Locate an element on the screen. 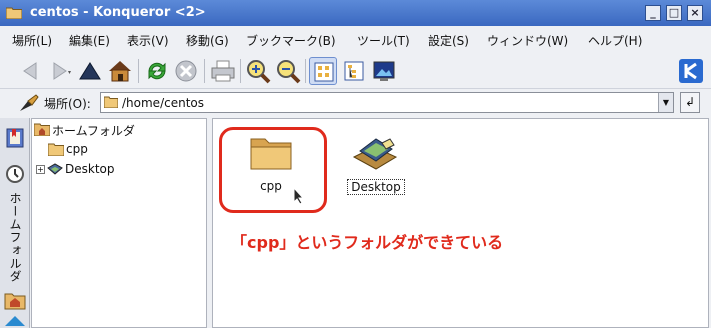  location-label: 場所(O): is located at coordinates (67, 104).